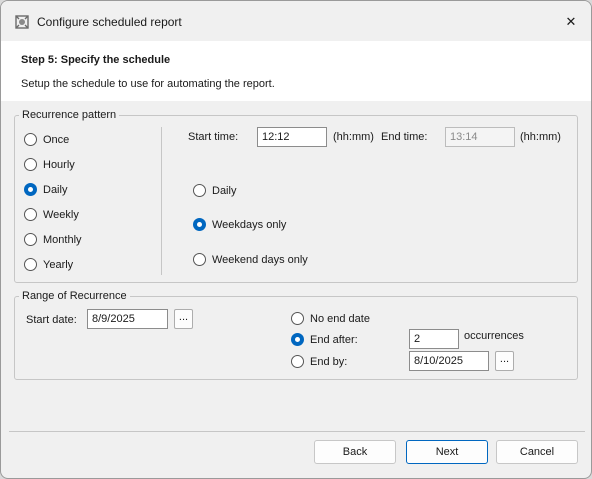 The width and height of the screenshot is (592, 479). What do you see at coordinates (74, 296) in the screenshot?
I see `range-of-recurrence-label: Range of Recurrence` at bounding box center [74, 296].